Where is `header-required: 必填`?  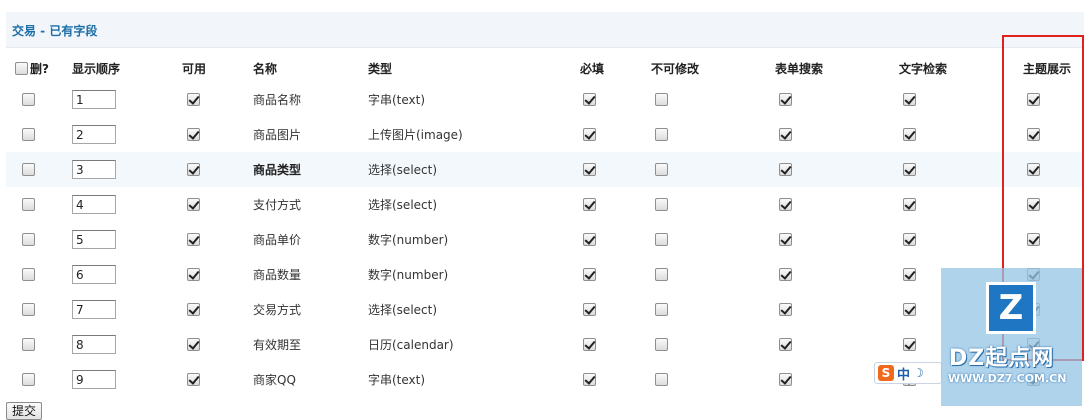 header-required: 必填 is located at coordinates (592, 69).